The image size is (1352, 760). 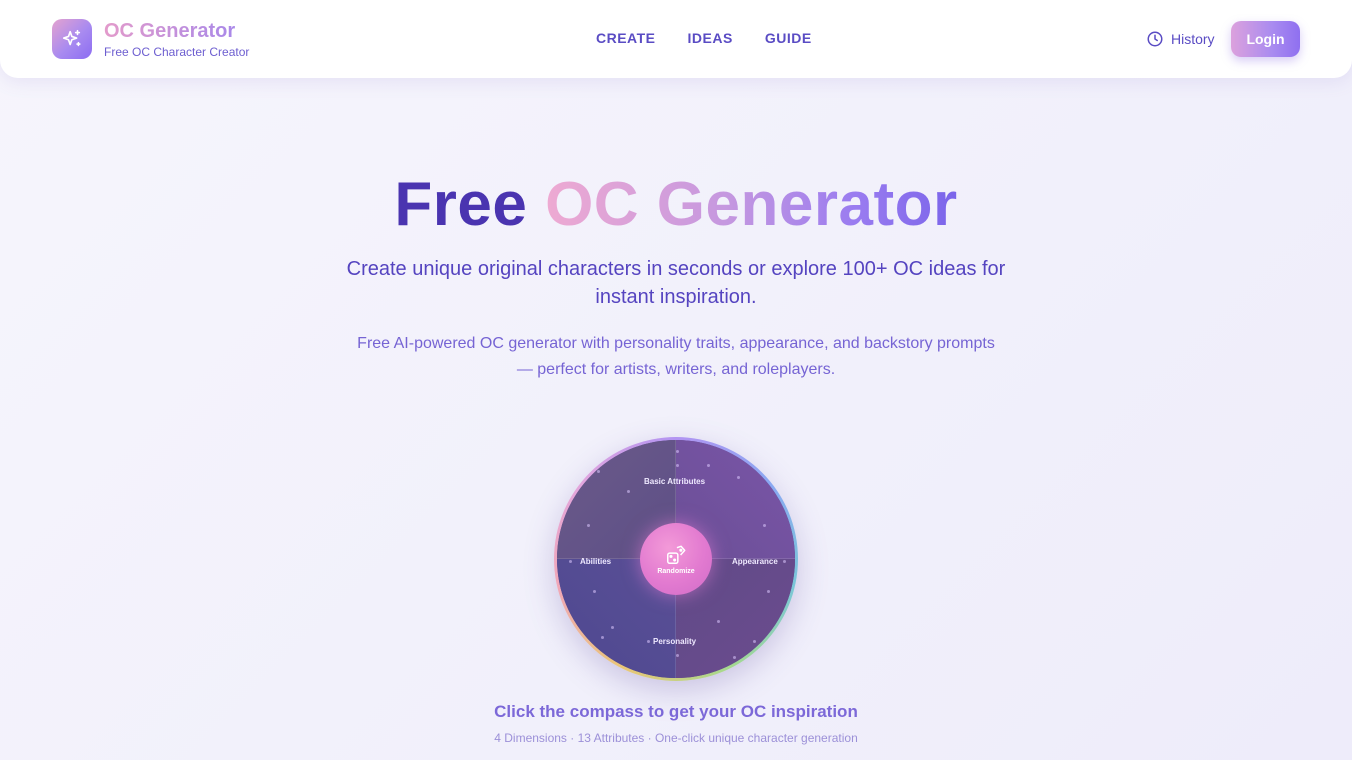 I want to click on sparkles-icon, so click(x=71, y=38).